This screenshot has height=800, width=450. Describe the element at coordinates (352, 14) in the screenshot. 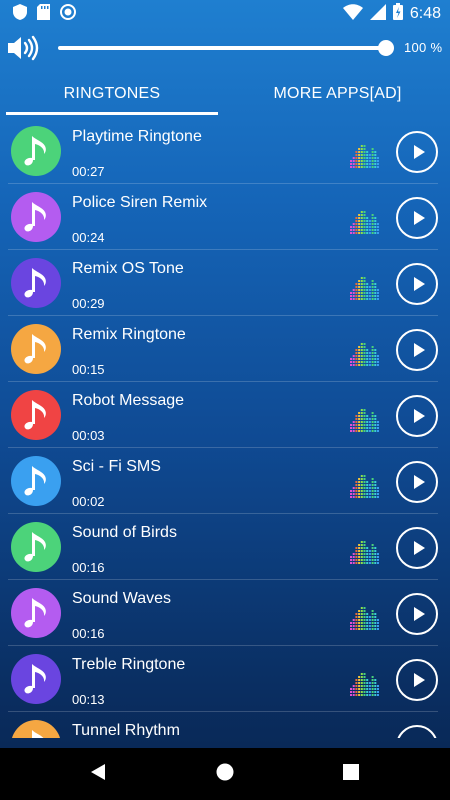

I see `wifi-icon` at that location.